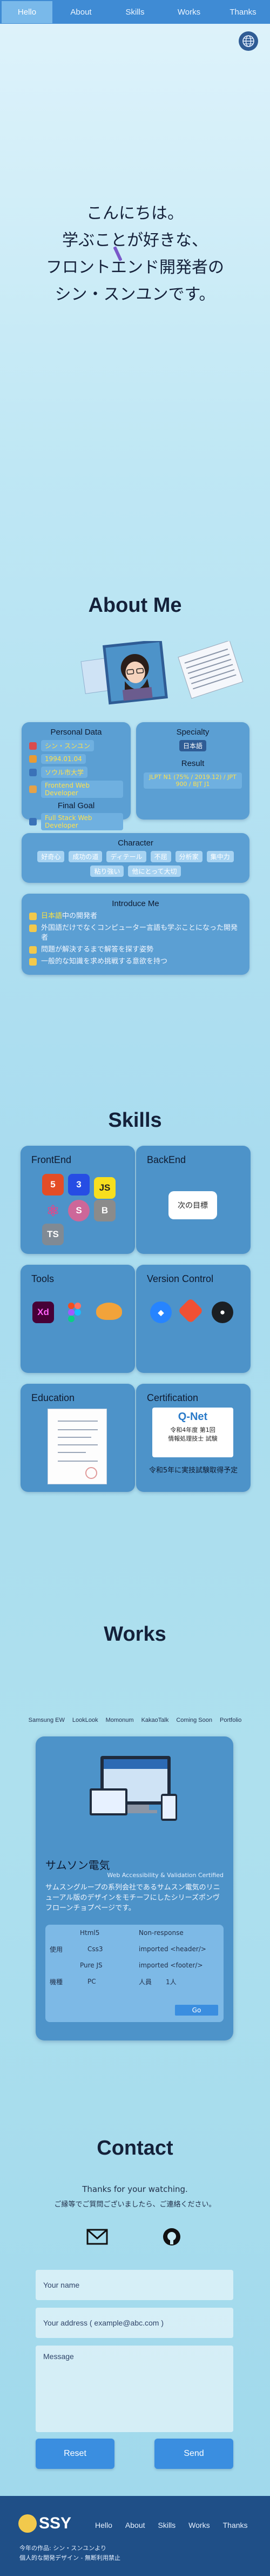  What do you see at coordinates (135, 2148) in the screenshot?
I see `contact-title: Contact` at bounding box center [135, 2148].